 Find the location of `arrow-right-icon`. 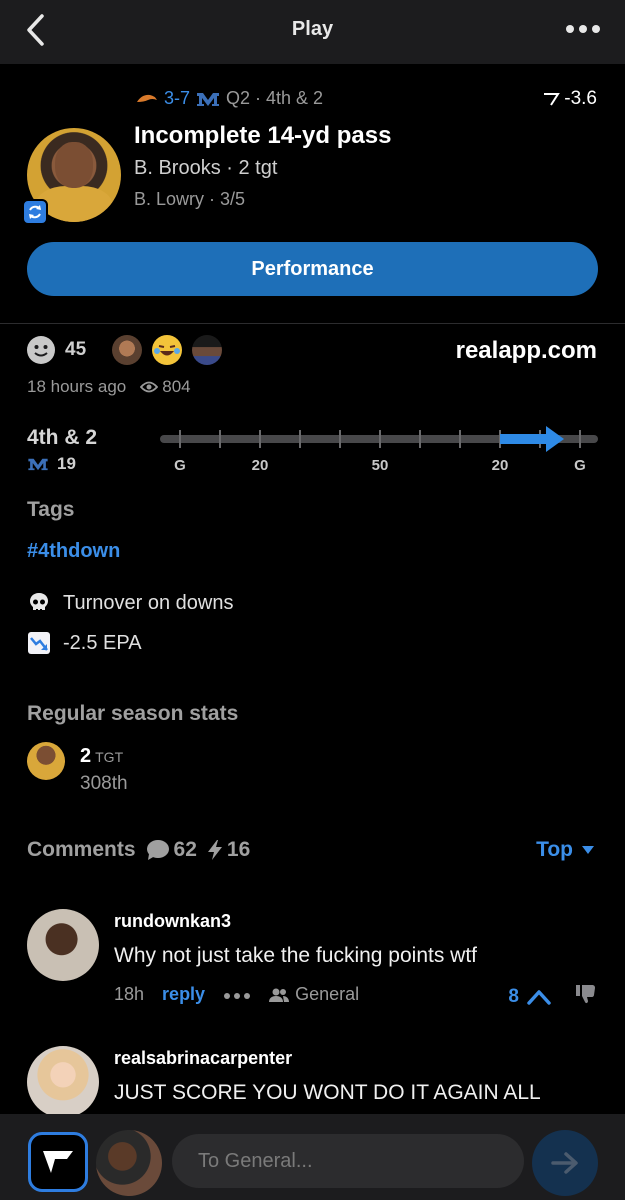

arrow-right-icon is located at coordinates (564, 1163).